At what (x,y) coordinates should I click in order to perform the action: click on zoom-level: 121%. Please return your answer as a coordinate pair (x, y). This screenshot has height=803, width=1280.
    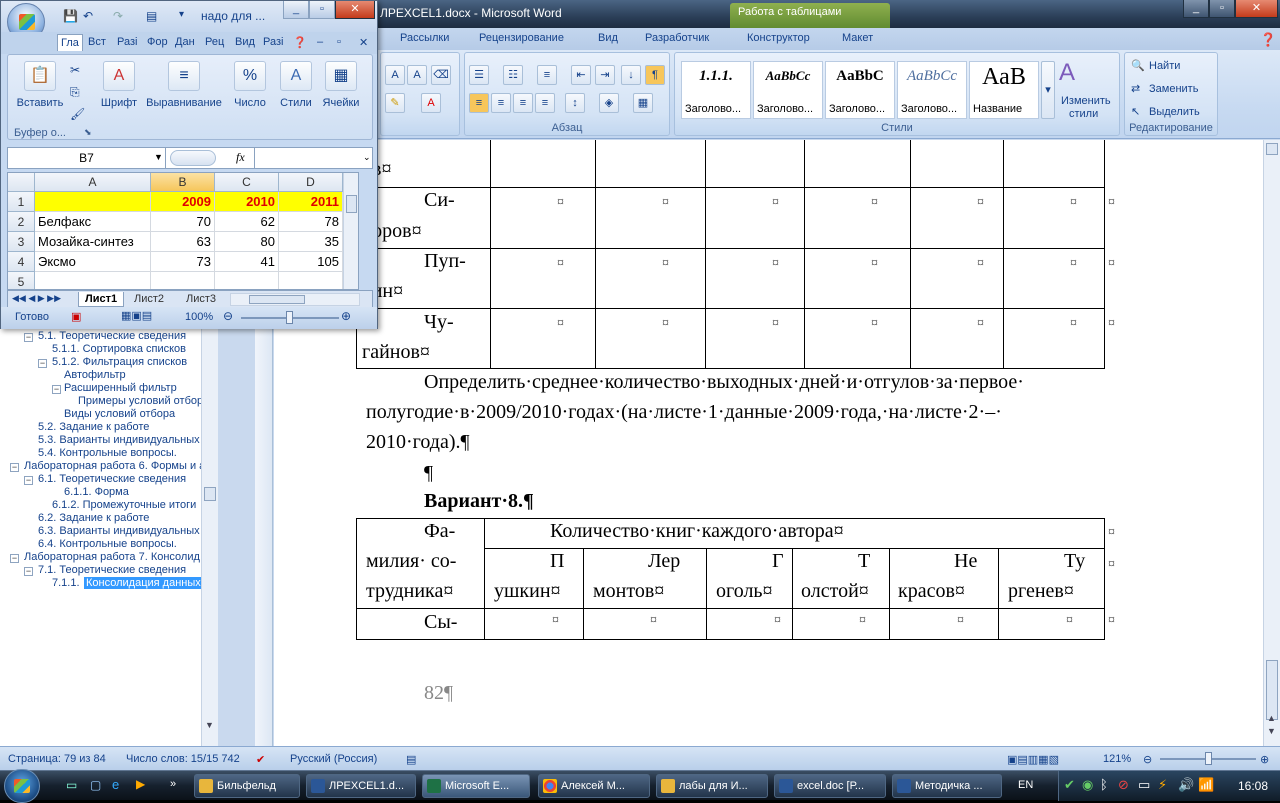
    Looking at the image, I should click on (1117, 759).